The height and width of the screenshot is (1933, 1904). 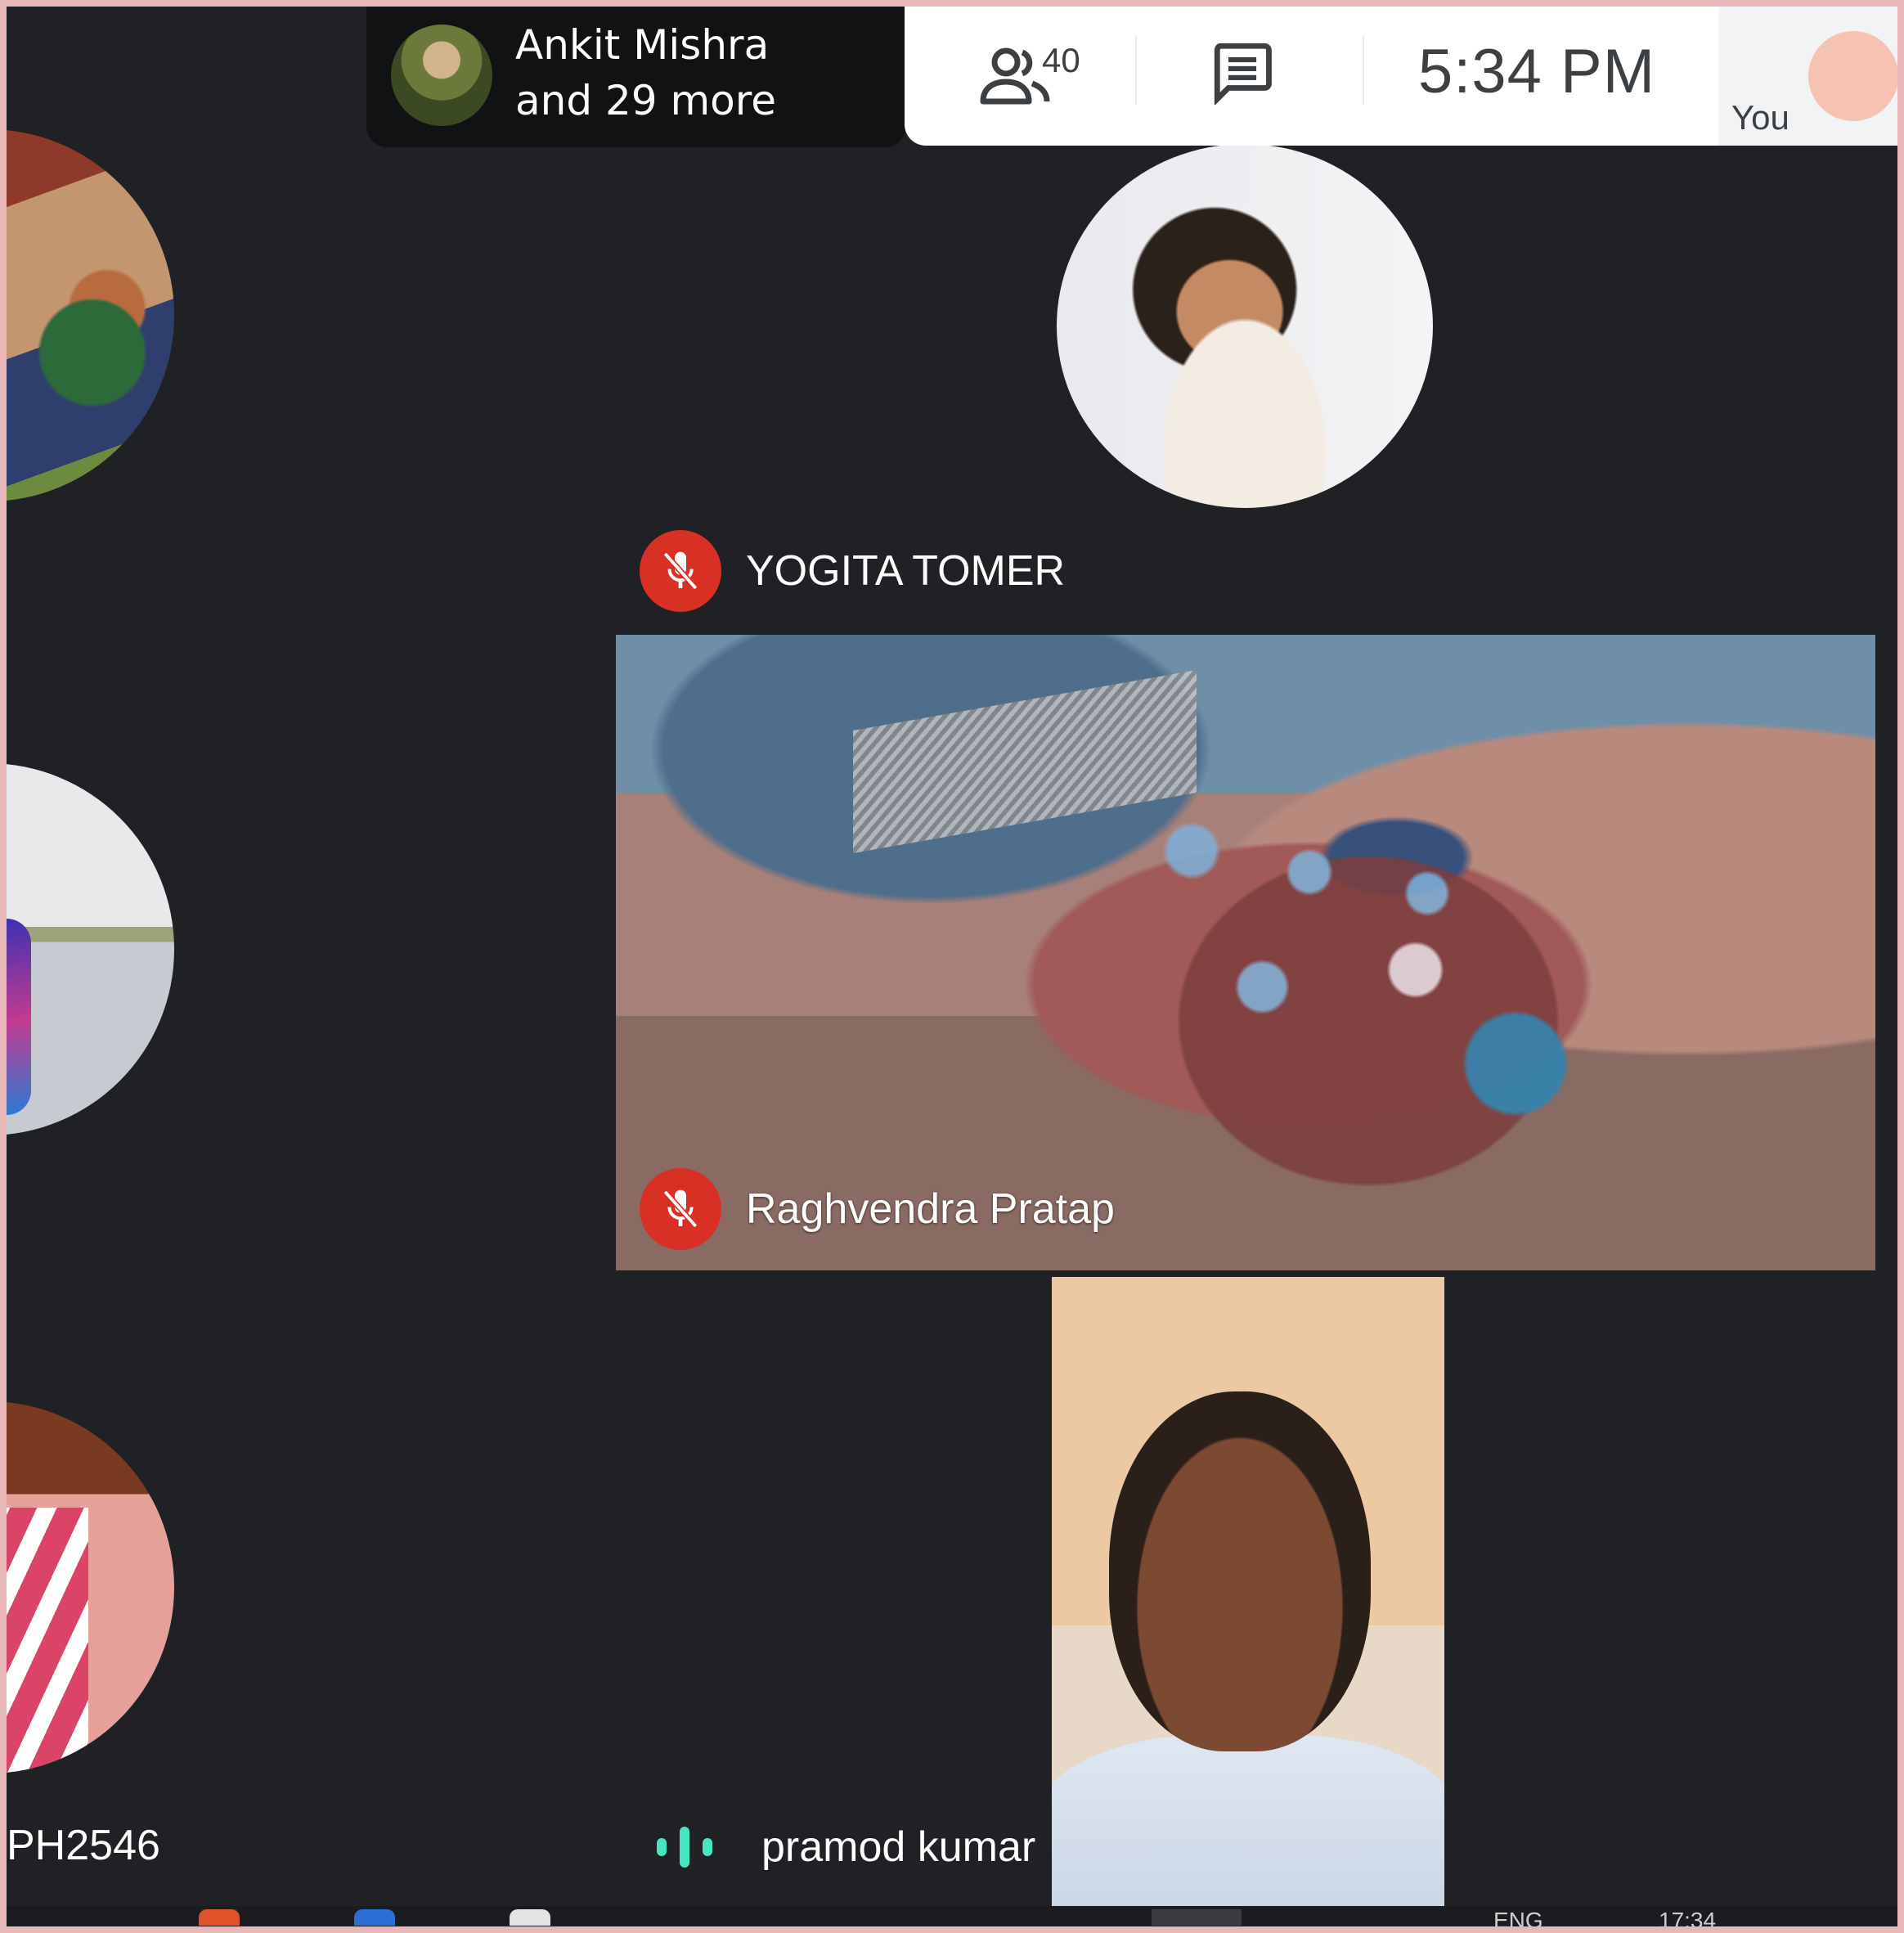 What do you see at coordinates (1537, 71) in the screenshot?
I see `meeting-clock: 5:34 PM` at bounding box center [1537, 71].